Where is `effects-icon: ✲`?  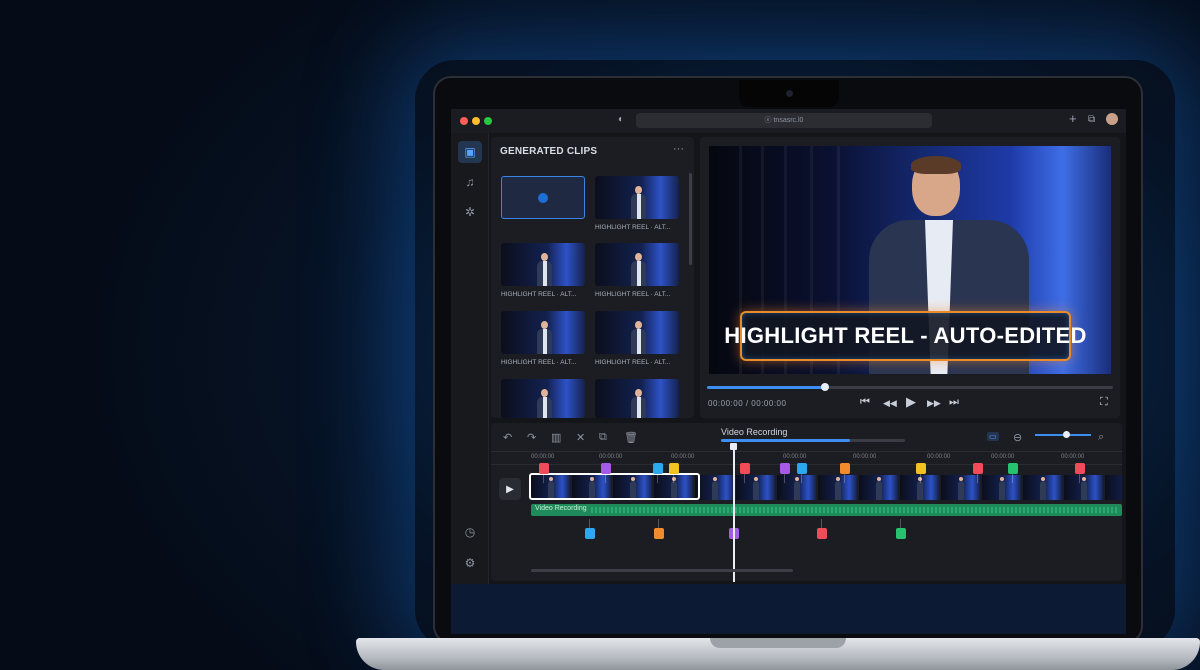 effects-icon: ✲ is located at coordinates (470, 212).